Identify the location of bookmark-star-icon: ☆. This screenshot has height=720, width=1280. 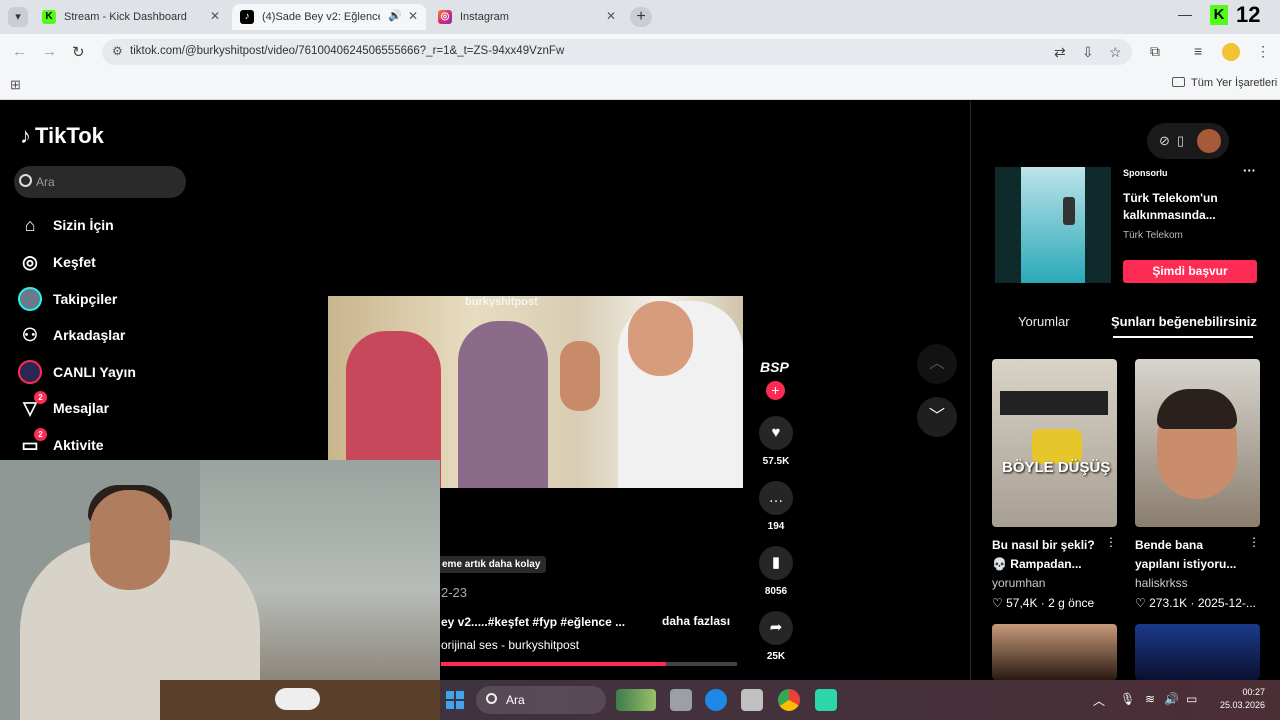
(1115, 52).